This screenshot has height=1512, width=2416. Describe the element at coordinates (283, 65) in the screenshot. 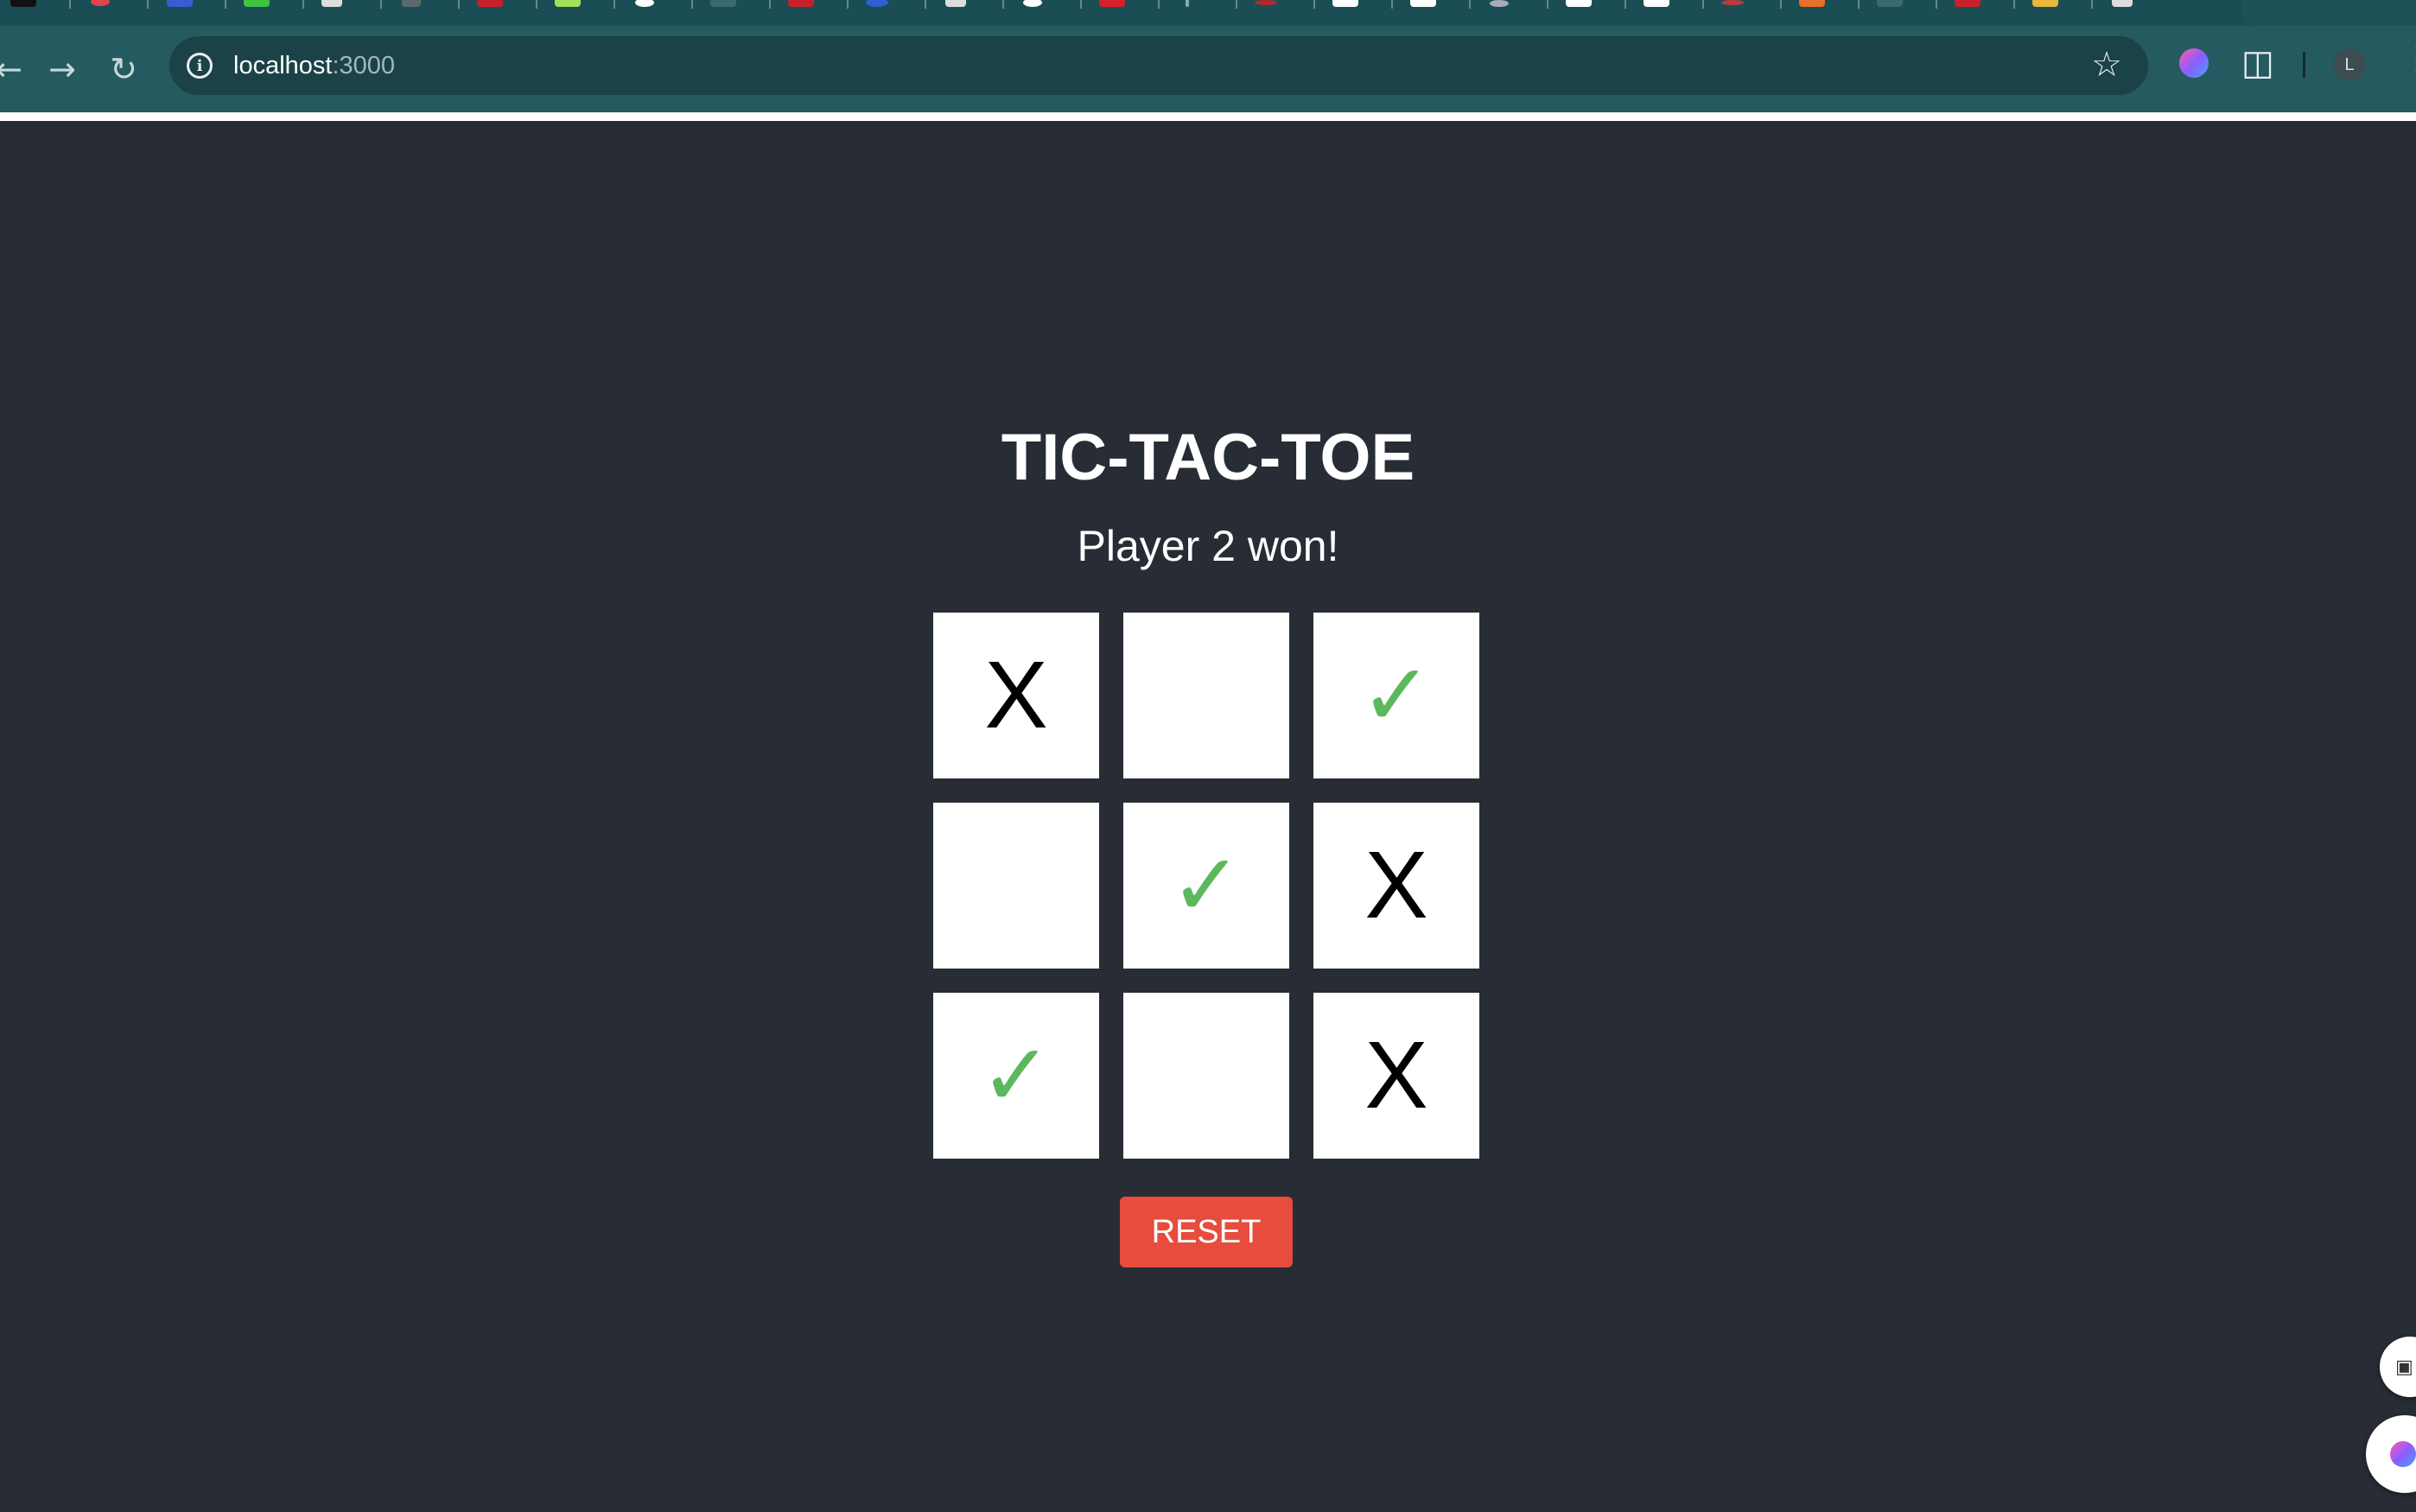

I see `url-host: localhost` at that location.